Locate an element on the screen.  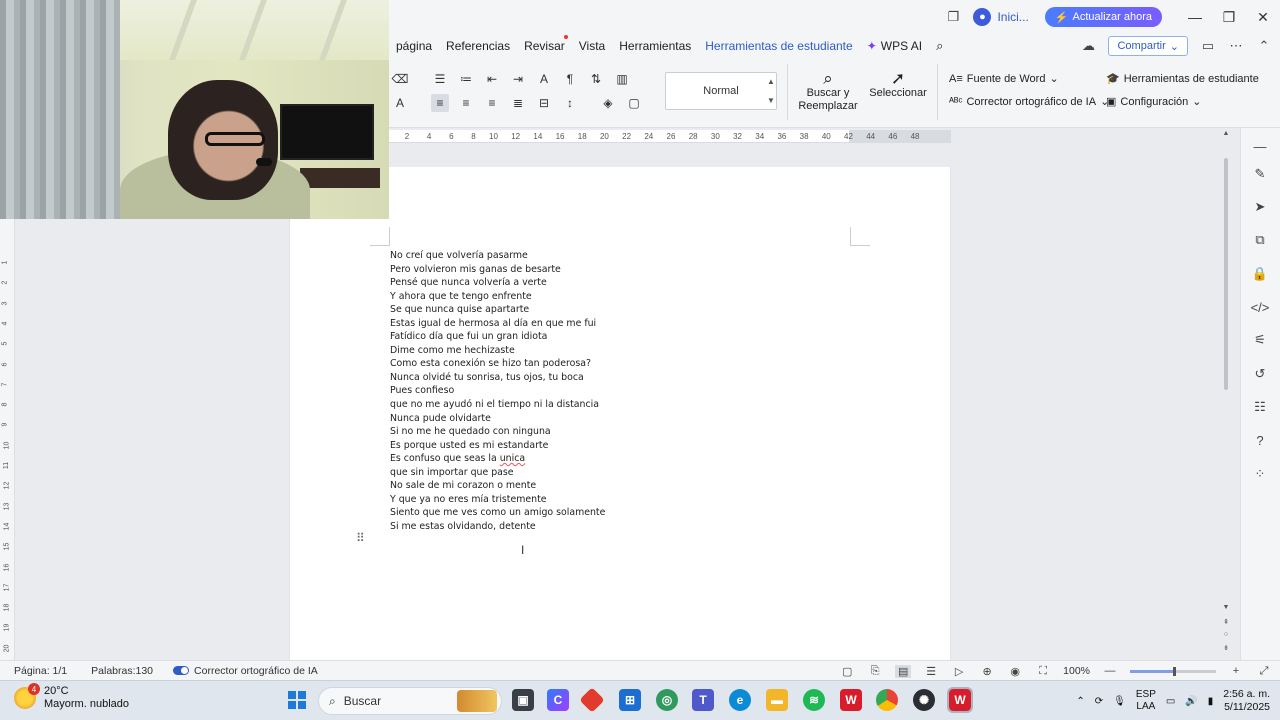
document-line: Como esta conexión se hizo tan poderosa? is located at coordinates (620, 364).